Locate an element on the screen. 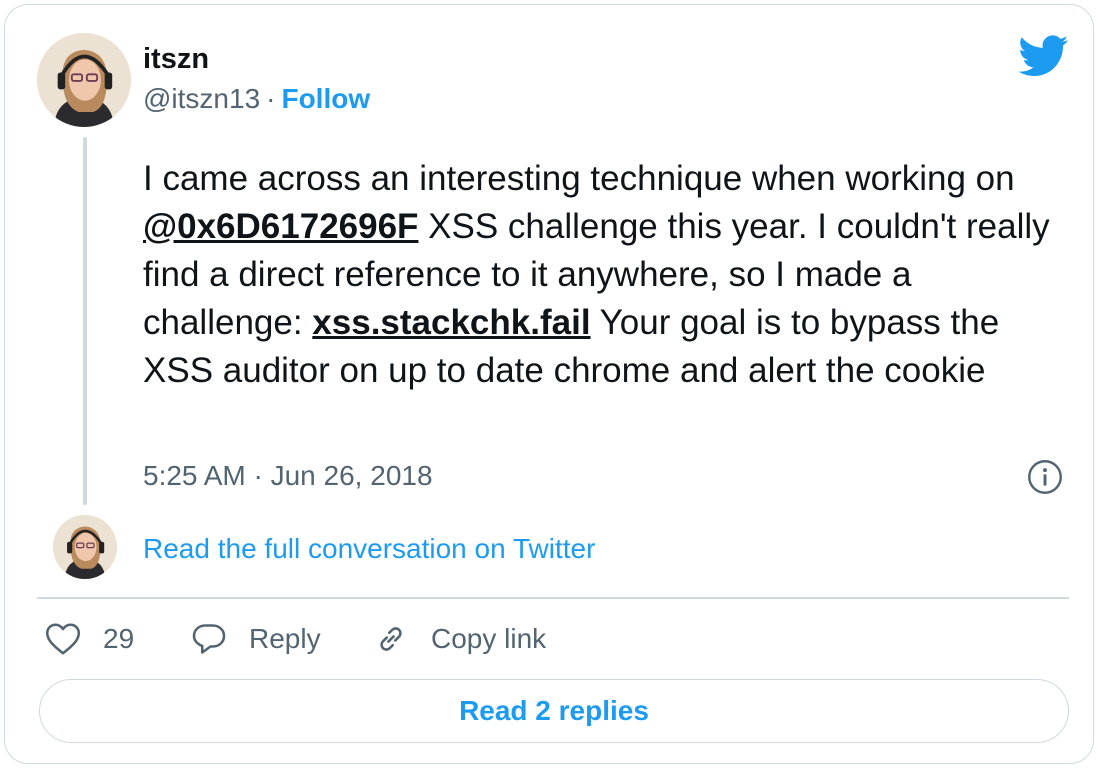 The image size is (1100, 770). copy-link-label: Copy link is located at coordinates (489, 638).